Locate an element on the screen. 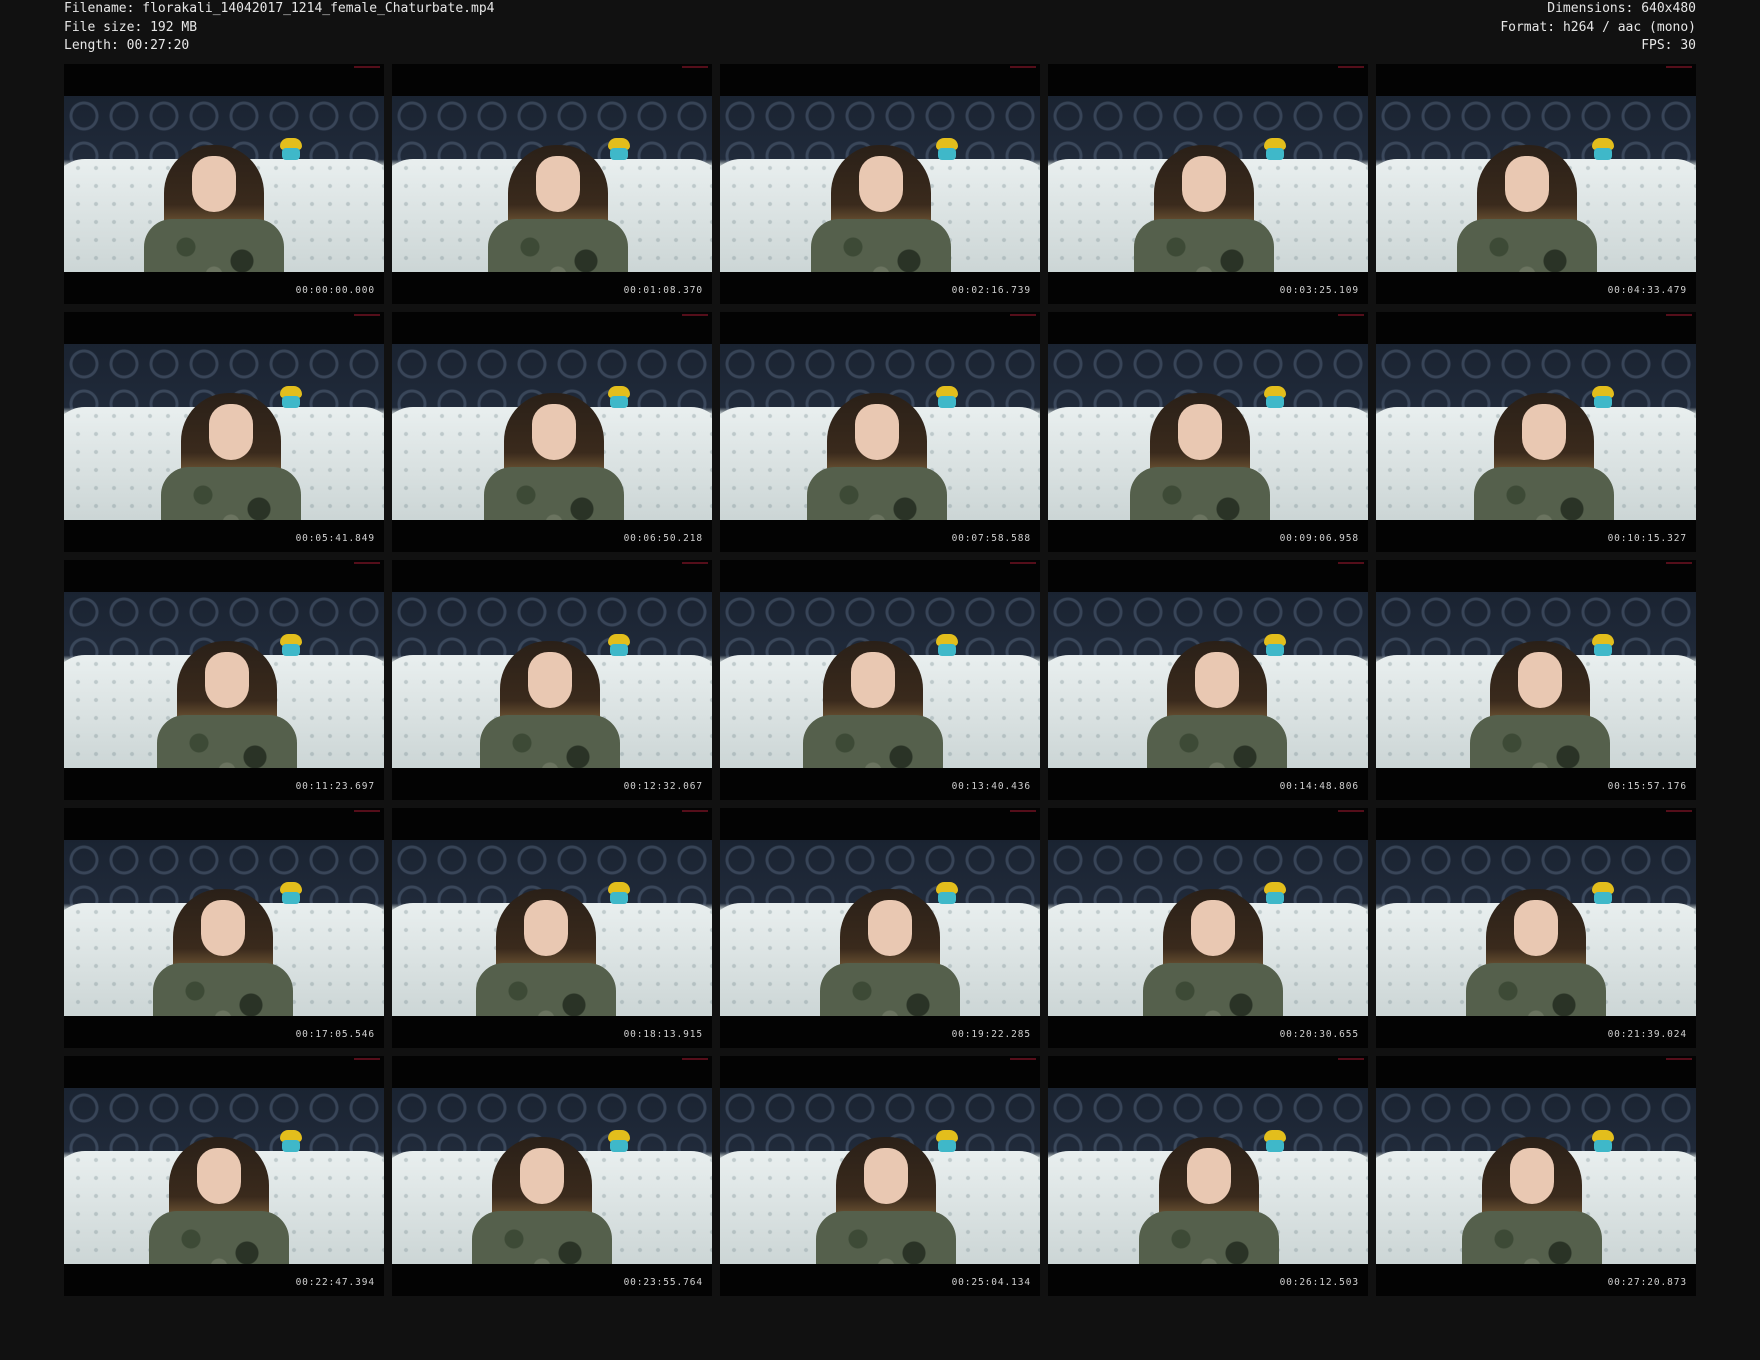  length-text: Length: 00:27:20 is located at coordinates (127, 45).